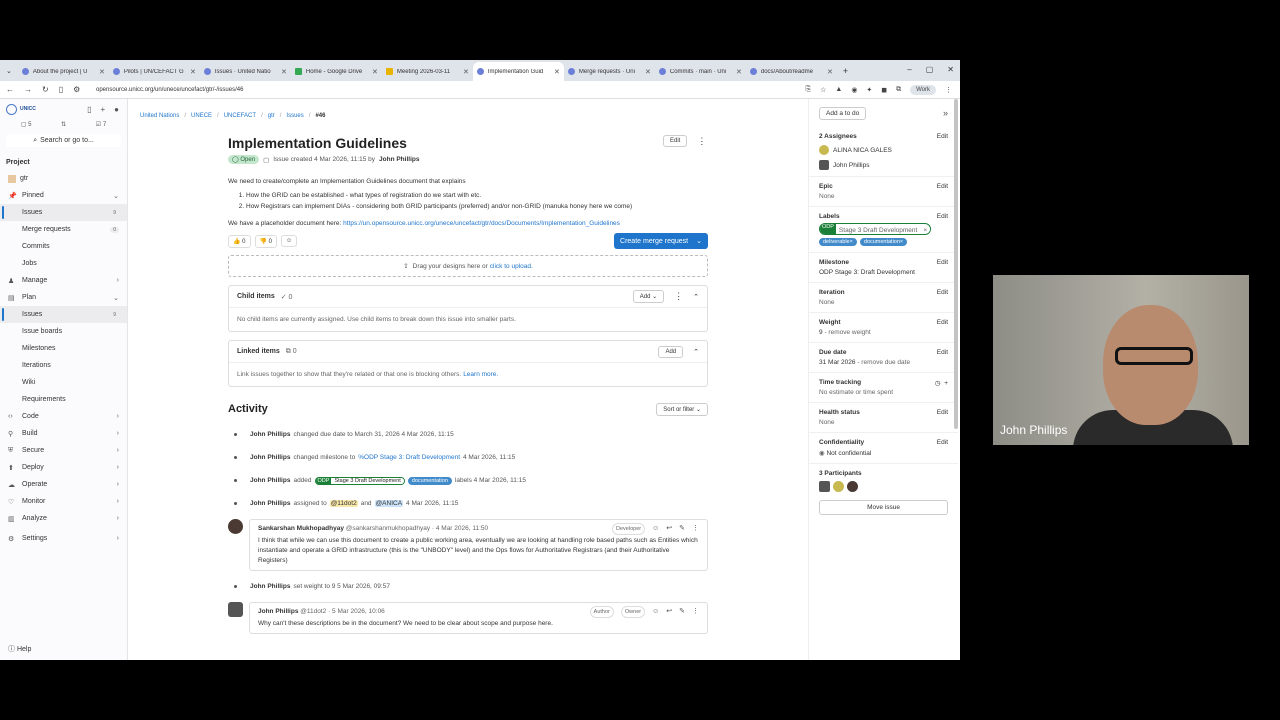 This screenshot has width=1280, height=720. I want to click on tab: About the project | U ✕, so click(63, 71).